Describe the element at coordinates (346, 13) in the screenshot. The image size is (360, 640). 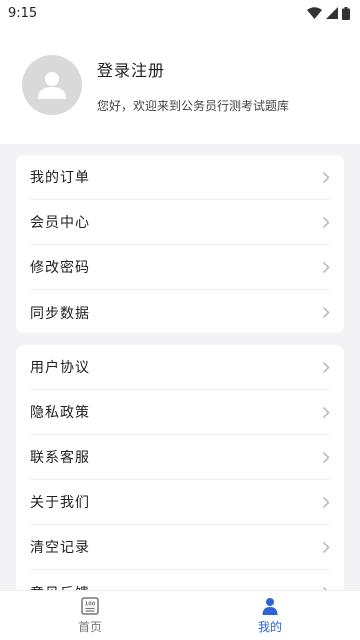
I see `battery-icon` at that location.